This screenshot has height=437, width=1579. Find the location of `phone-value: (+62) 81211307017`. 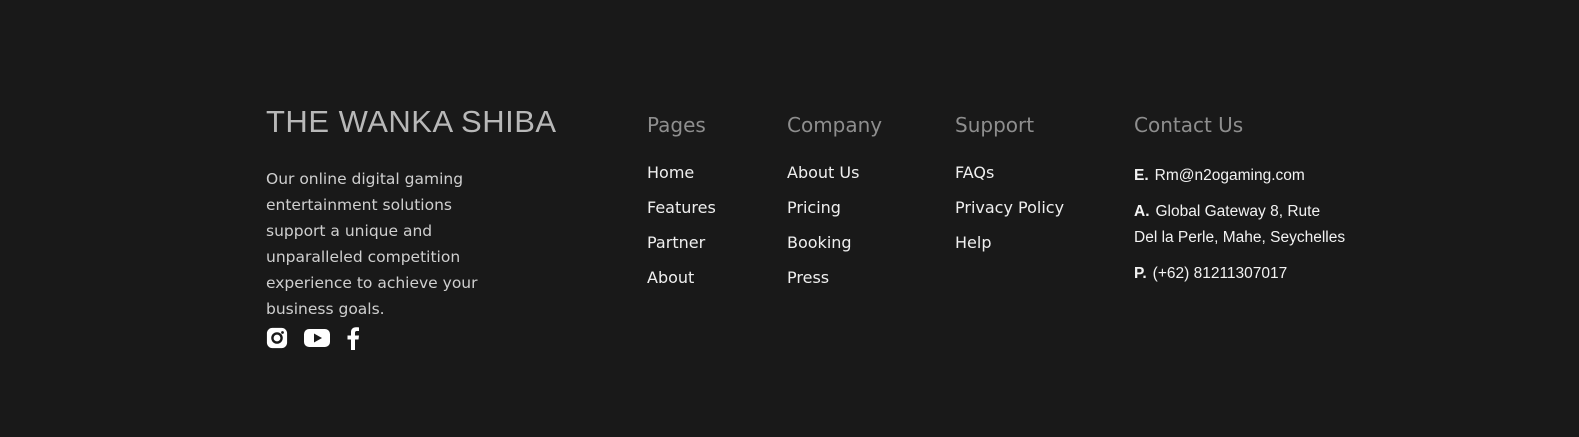

phone-value: (+62) 81211307017 is located at coordinates (1220, 273).